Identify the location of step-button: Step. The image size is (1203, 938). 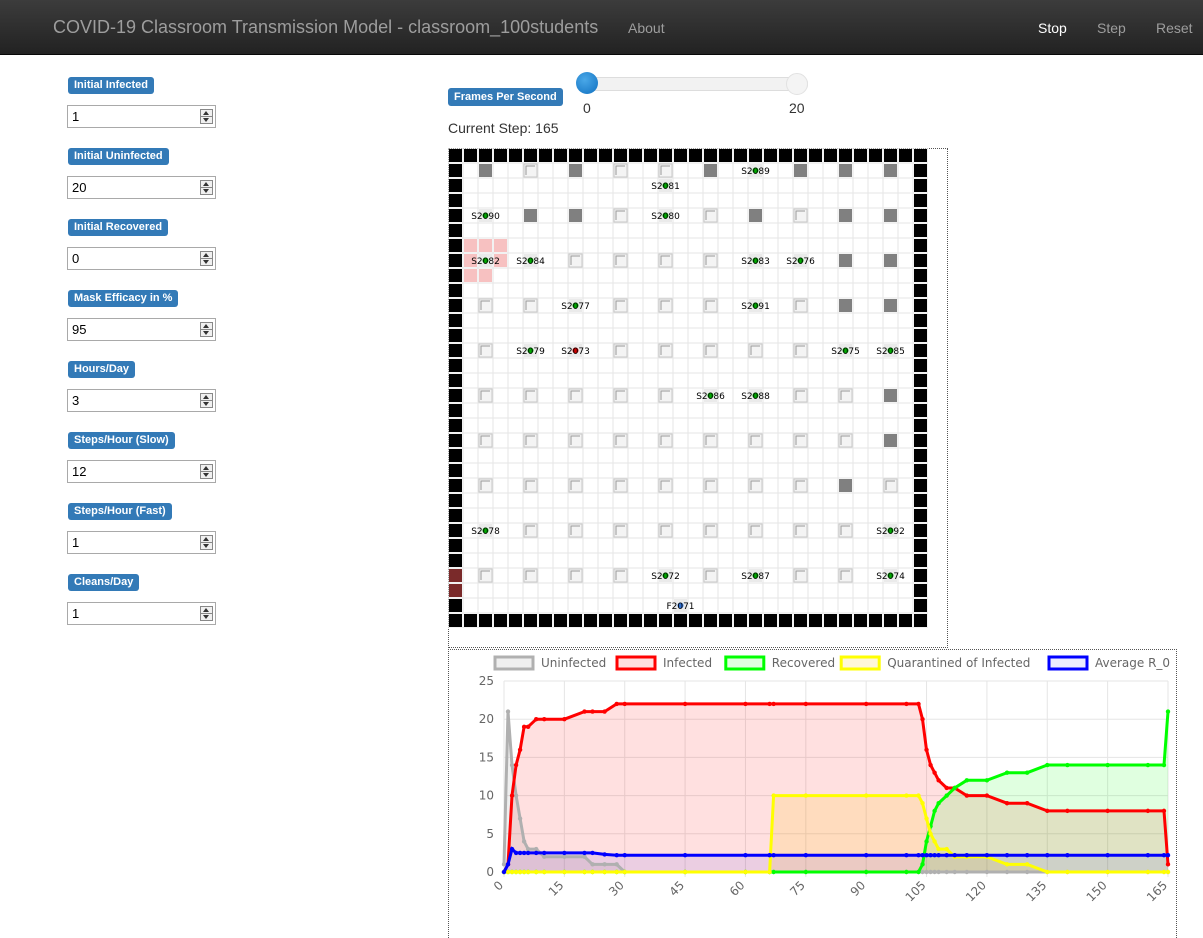
(1111, 28).